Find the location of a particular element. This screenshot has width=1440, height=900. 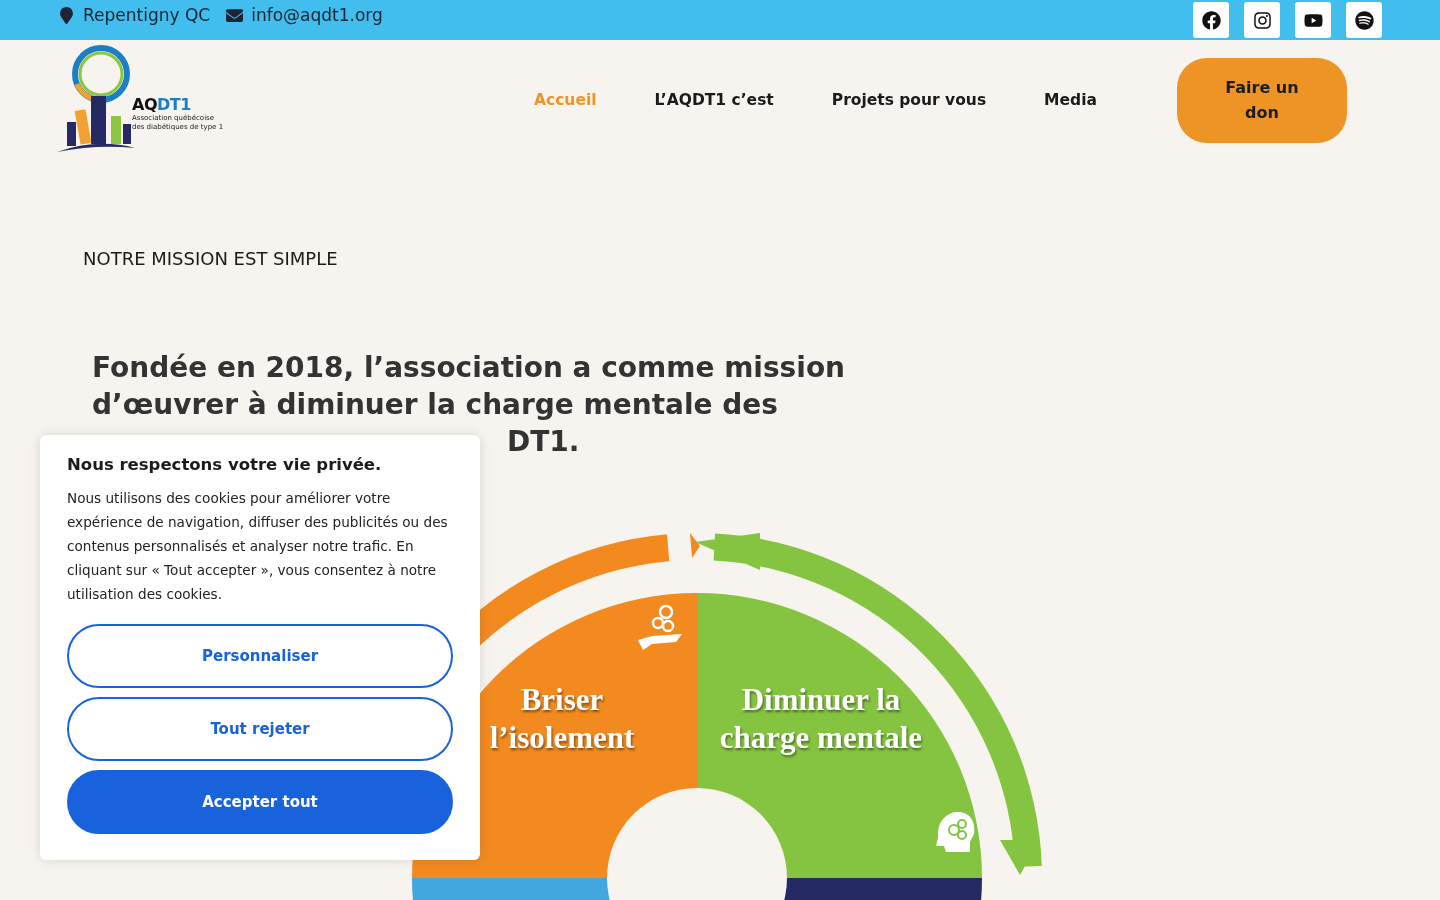

nav-link: Projets pour vous is located at coordinates (909, 100).